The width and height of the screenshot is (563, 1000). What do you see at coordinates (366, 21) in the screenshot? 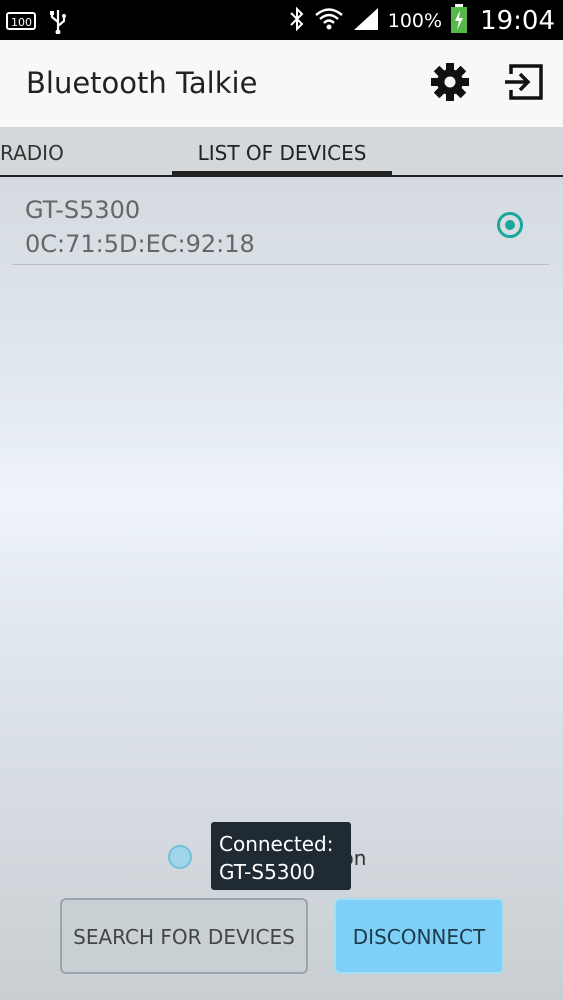
I see `signal-icon` at bounding box center [366, 21].